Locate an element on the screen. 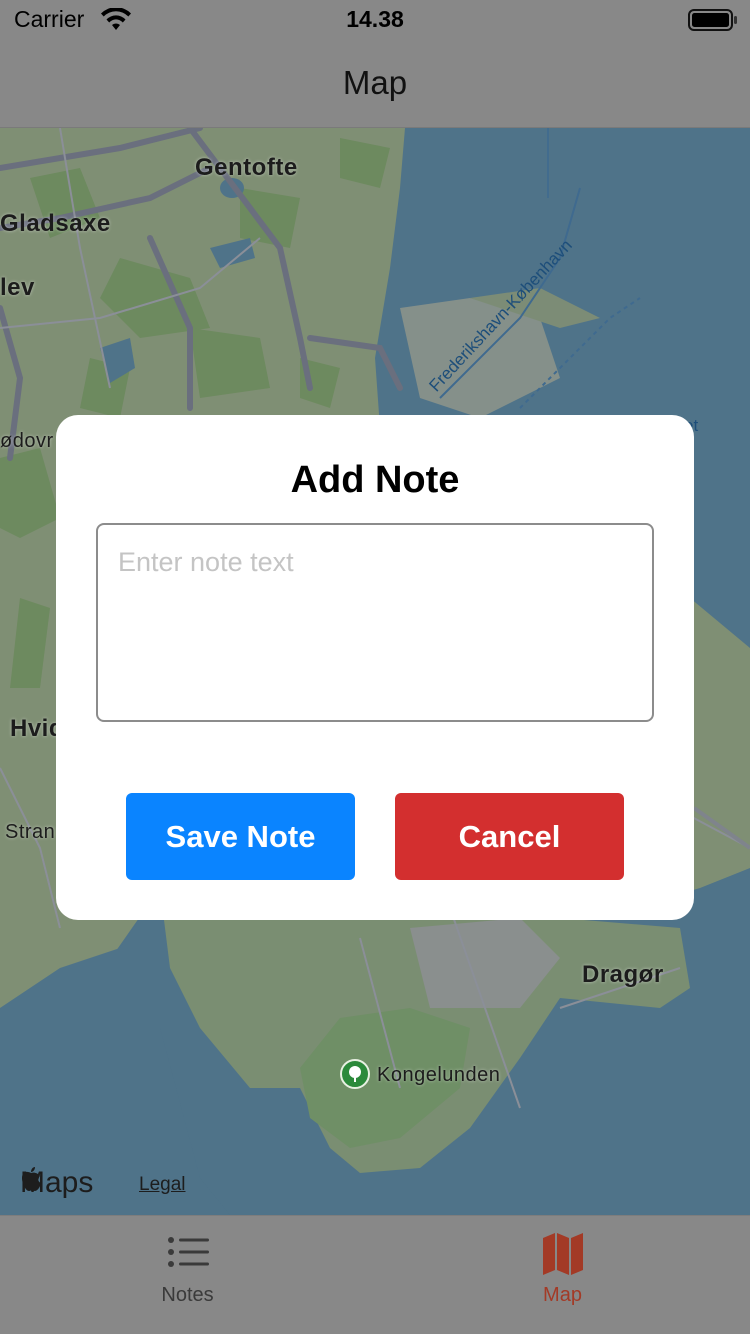 This screenshot has height=1334, width=750. battery-icon is located at coordinates (712, 20).